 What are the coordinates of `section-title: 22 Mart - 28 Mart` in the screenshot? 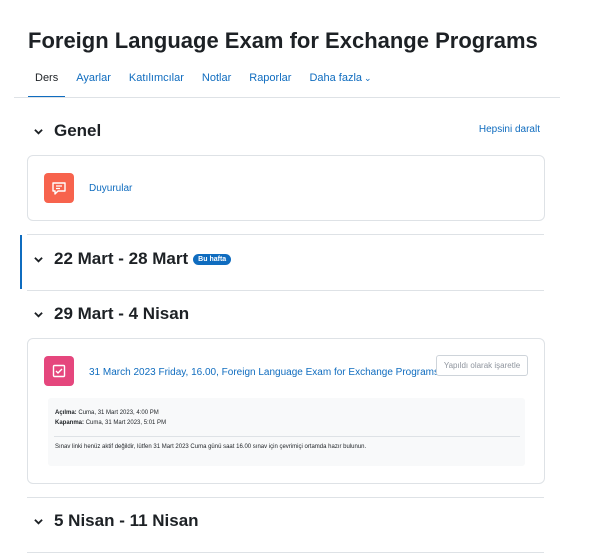 It's located at (121, 258).